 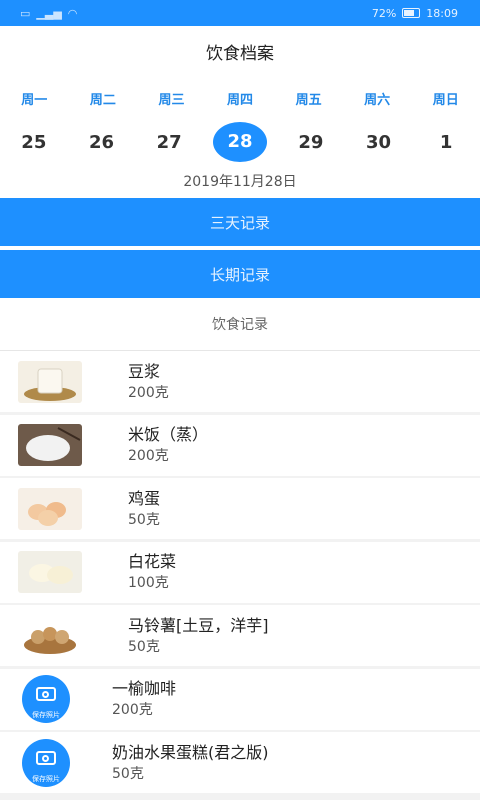 What do you see at coordinates (308, 100) in the screenshot?
I see `weekday-label: 周五` at bounding box center [308, 100].